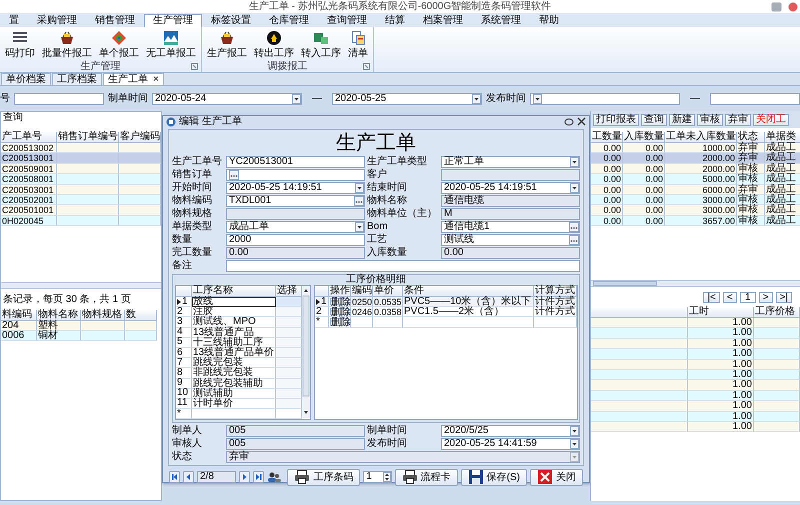 Image resolution: width=800 pixels, height=505 pixels. What do you see at coordinates (510, 431) in the screenshot?
I see `dropdown-field: 2020/5/25` at bounding box center [510, 431].